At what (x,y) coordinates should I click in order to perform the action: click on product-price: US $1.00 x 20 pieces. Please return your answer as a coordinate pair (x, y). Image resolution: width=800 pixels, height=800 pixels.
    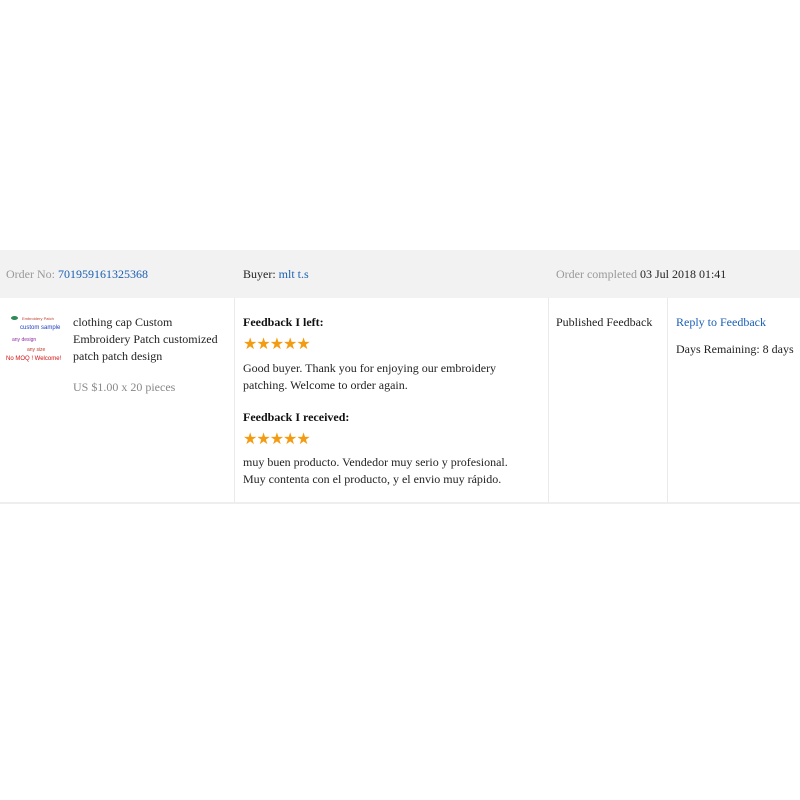
    Looking at the image, I should click on (124, 387).